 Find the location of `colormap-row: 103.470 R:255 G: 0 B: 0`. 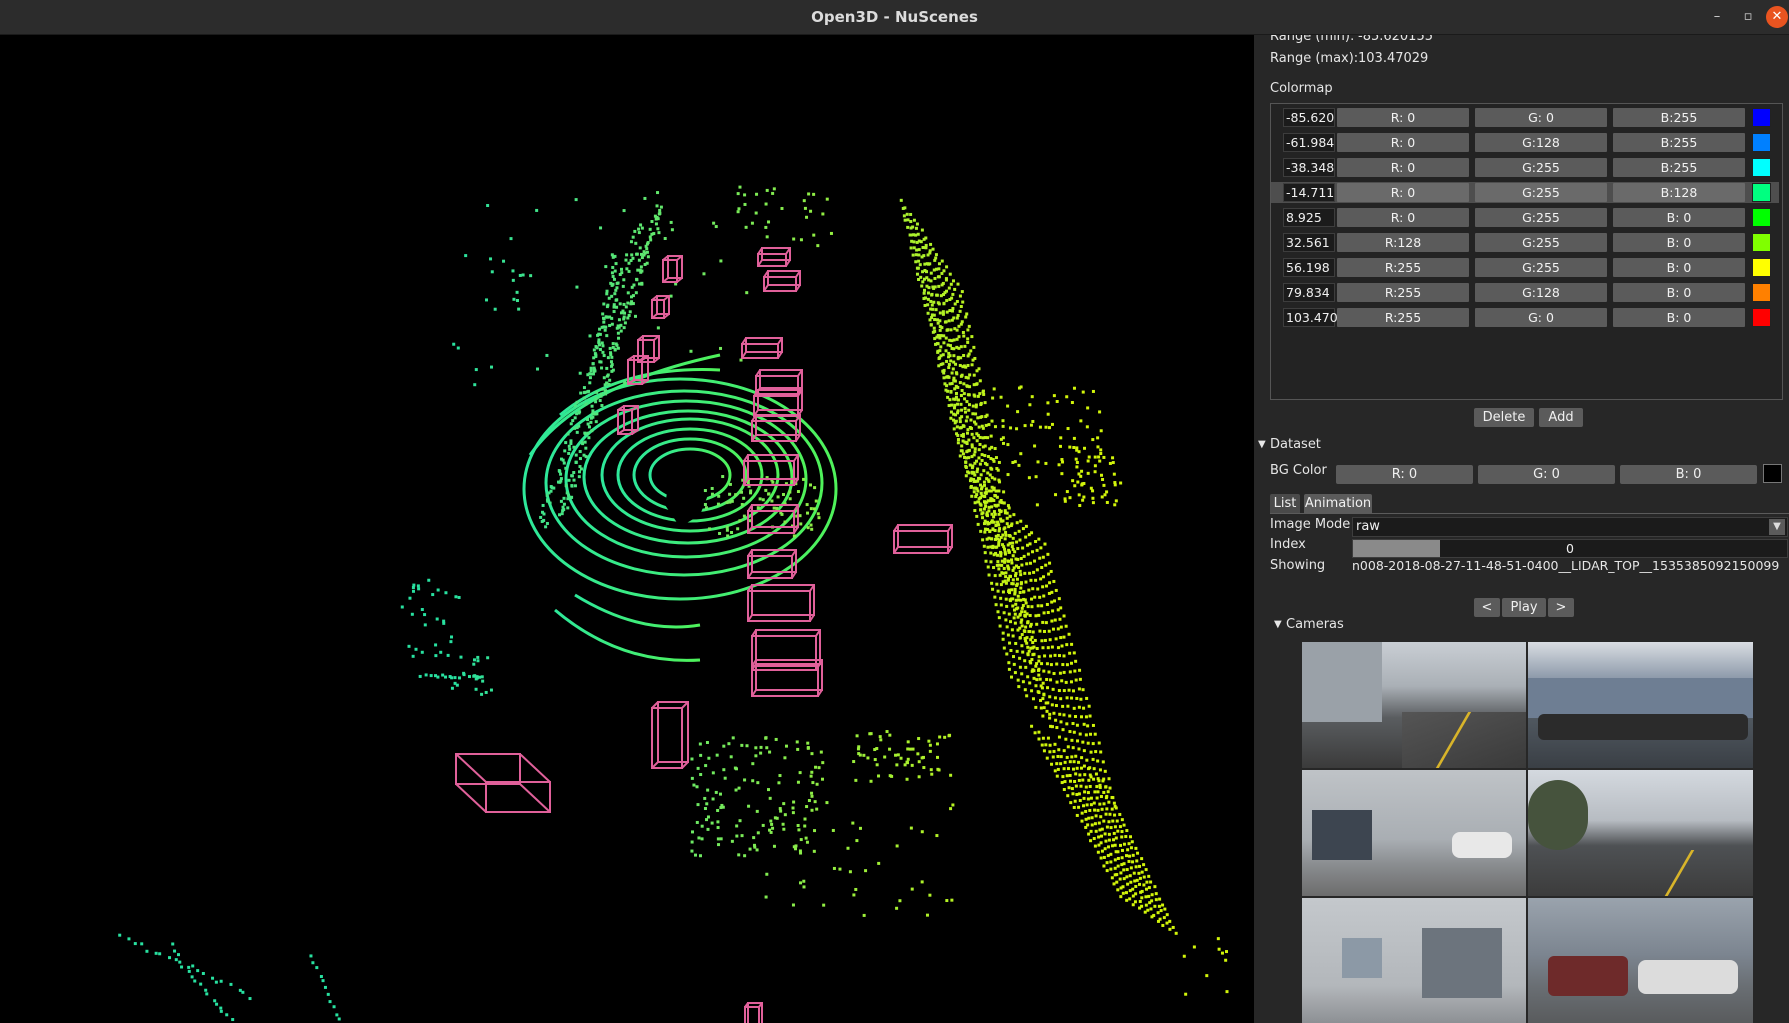

colormap-row: 103.470 R:255 G: 0 B: 0 is located at coordinates (1531, 317).